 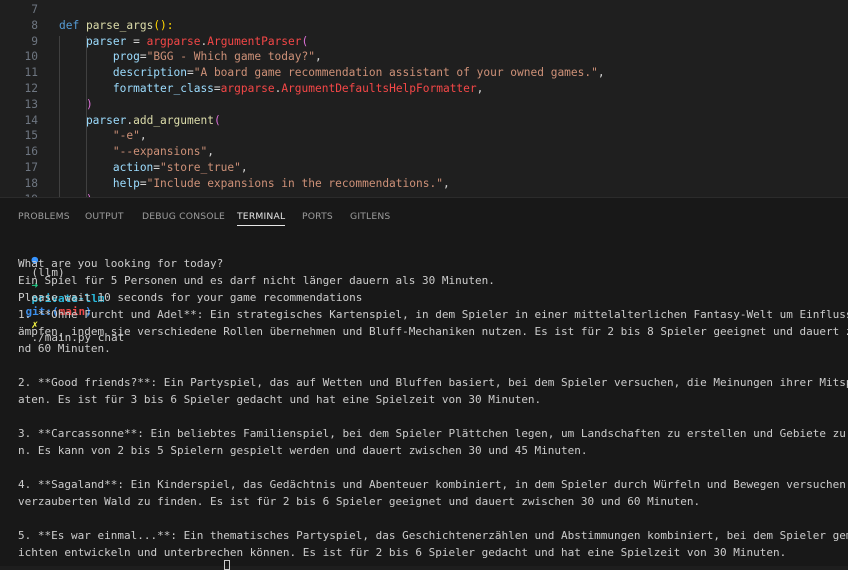 I want to click on code-token: ArgumentParser, so click(x=254, y=41).